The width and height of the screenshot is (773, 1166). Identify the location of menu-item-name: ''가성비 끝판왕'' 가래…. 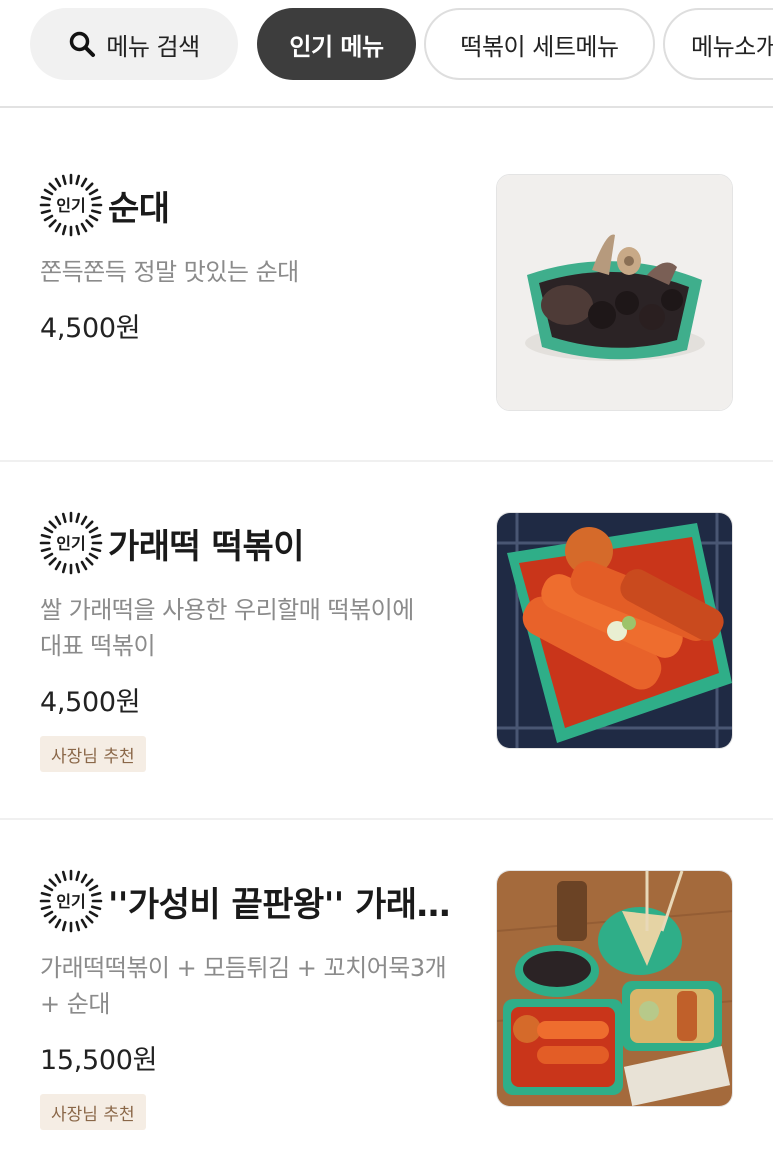
(279, 904).